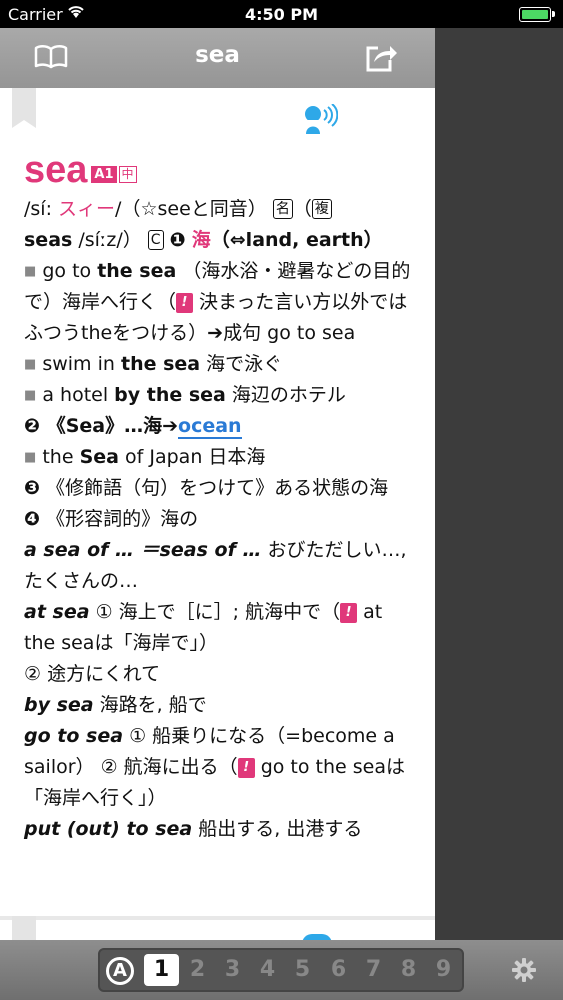  I want to click on search-a-icon: A, so click(120, 971).